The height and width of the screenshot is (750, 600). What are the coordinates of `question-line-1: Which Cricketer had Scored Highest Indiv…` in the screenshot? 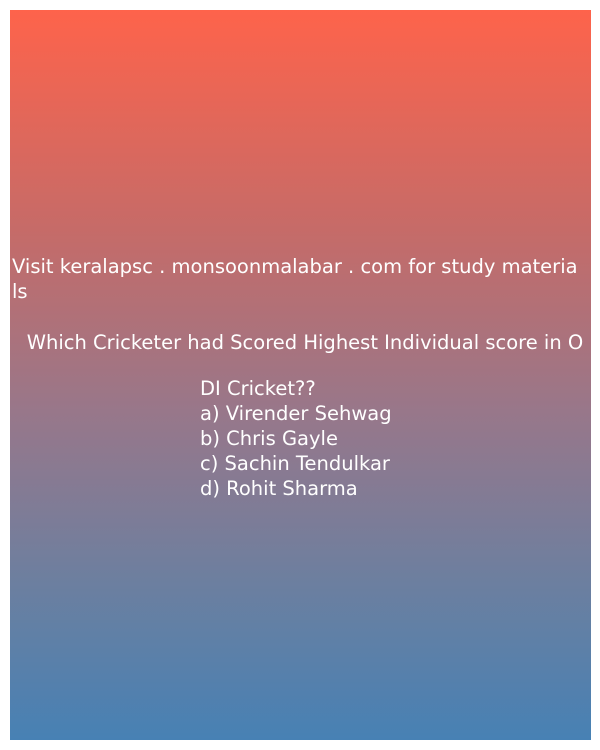 It's located at (305, 342).